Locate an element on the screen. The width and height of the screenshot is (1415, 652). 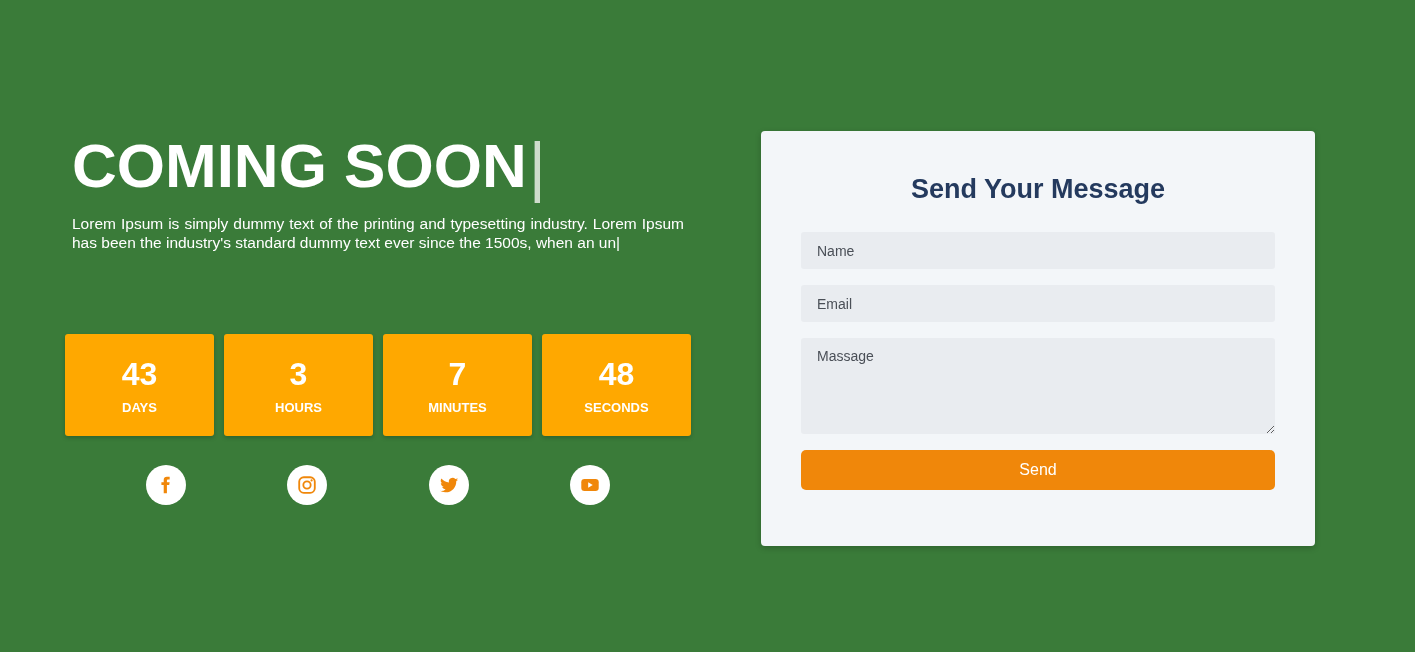
instagram-icon is located at coordinates (307, 485).